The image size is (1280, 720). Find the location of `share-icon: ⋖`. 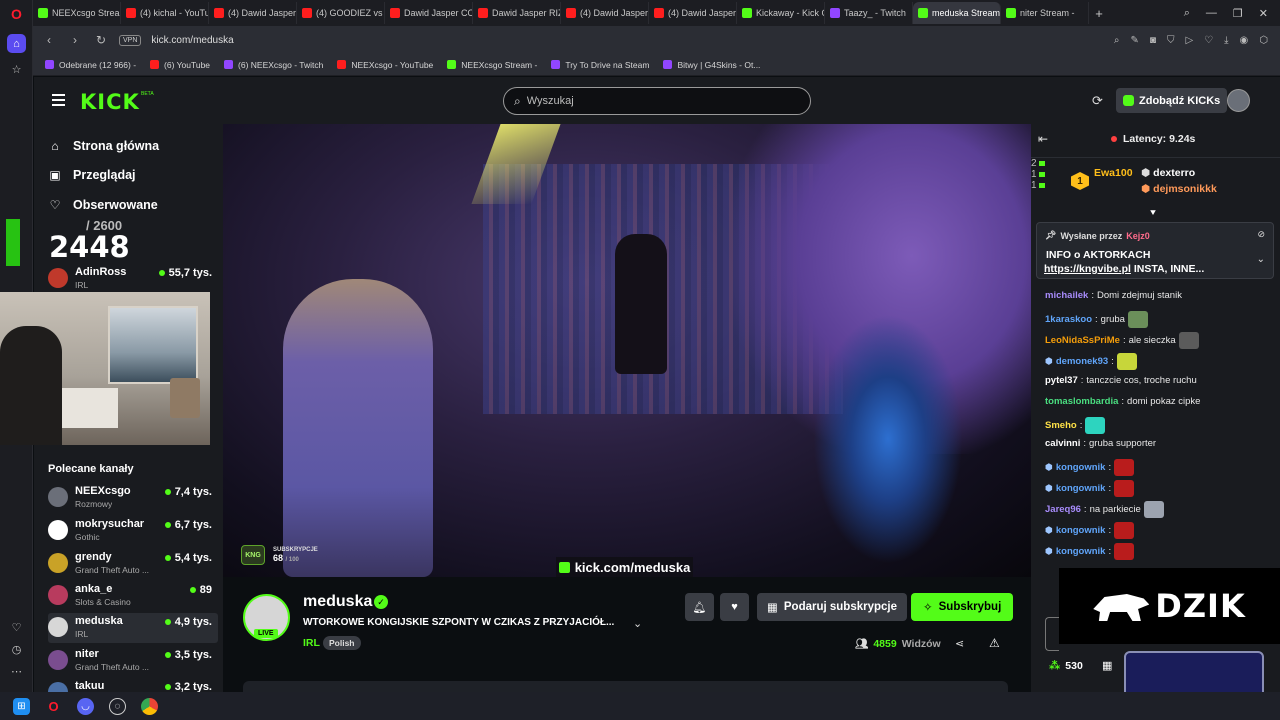

share-icon: ⋖ is located at coordinates (959, 643).